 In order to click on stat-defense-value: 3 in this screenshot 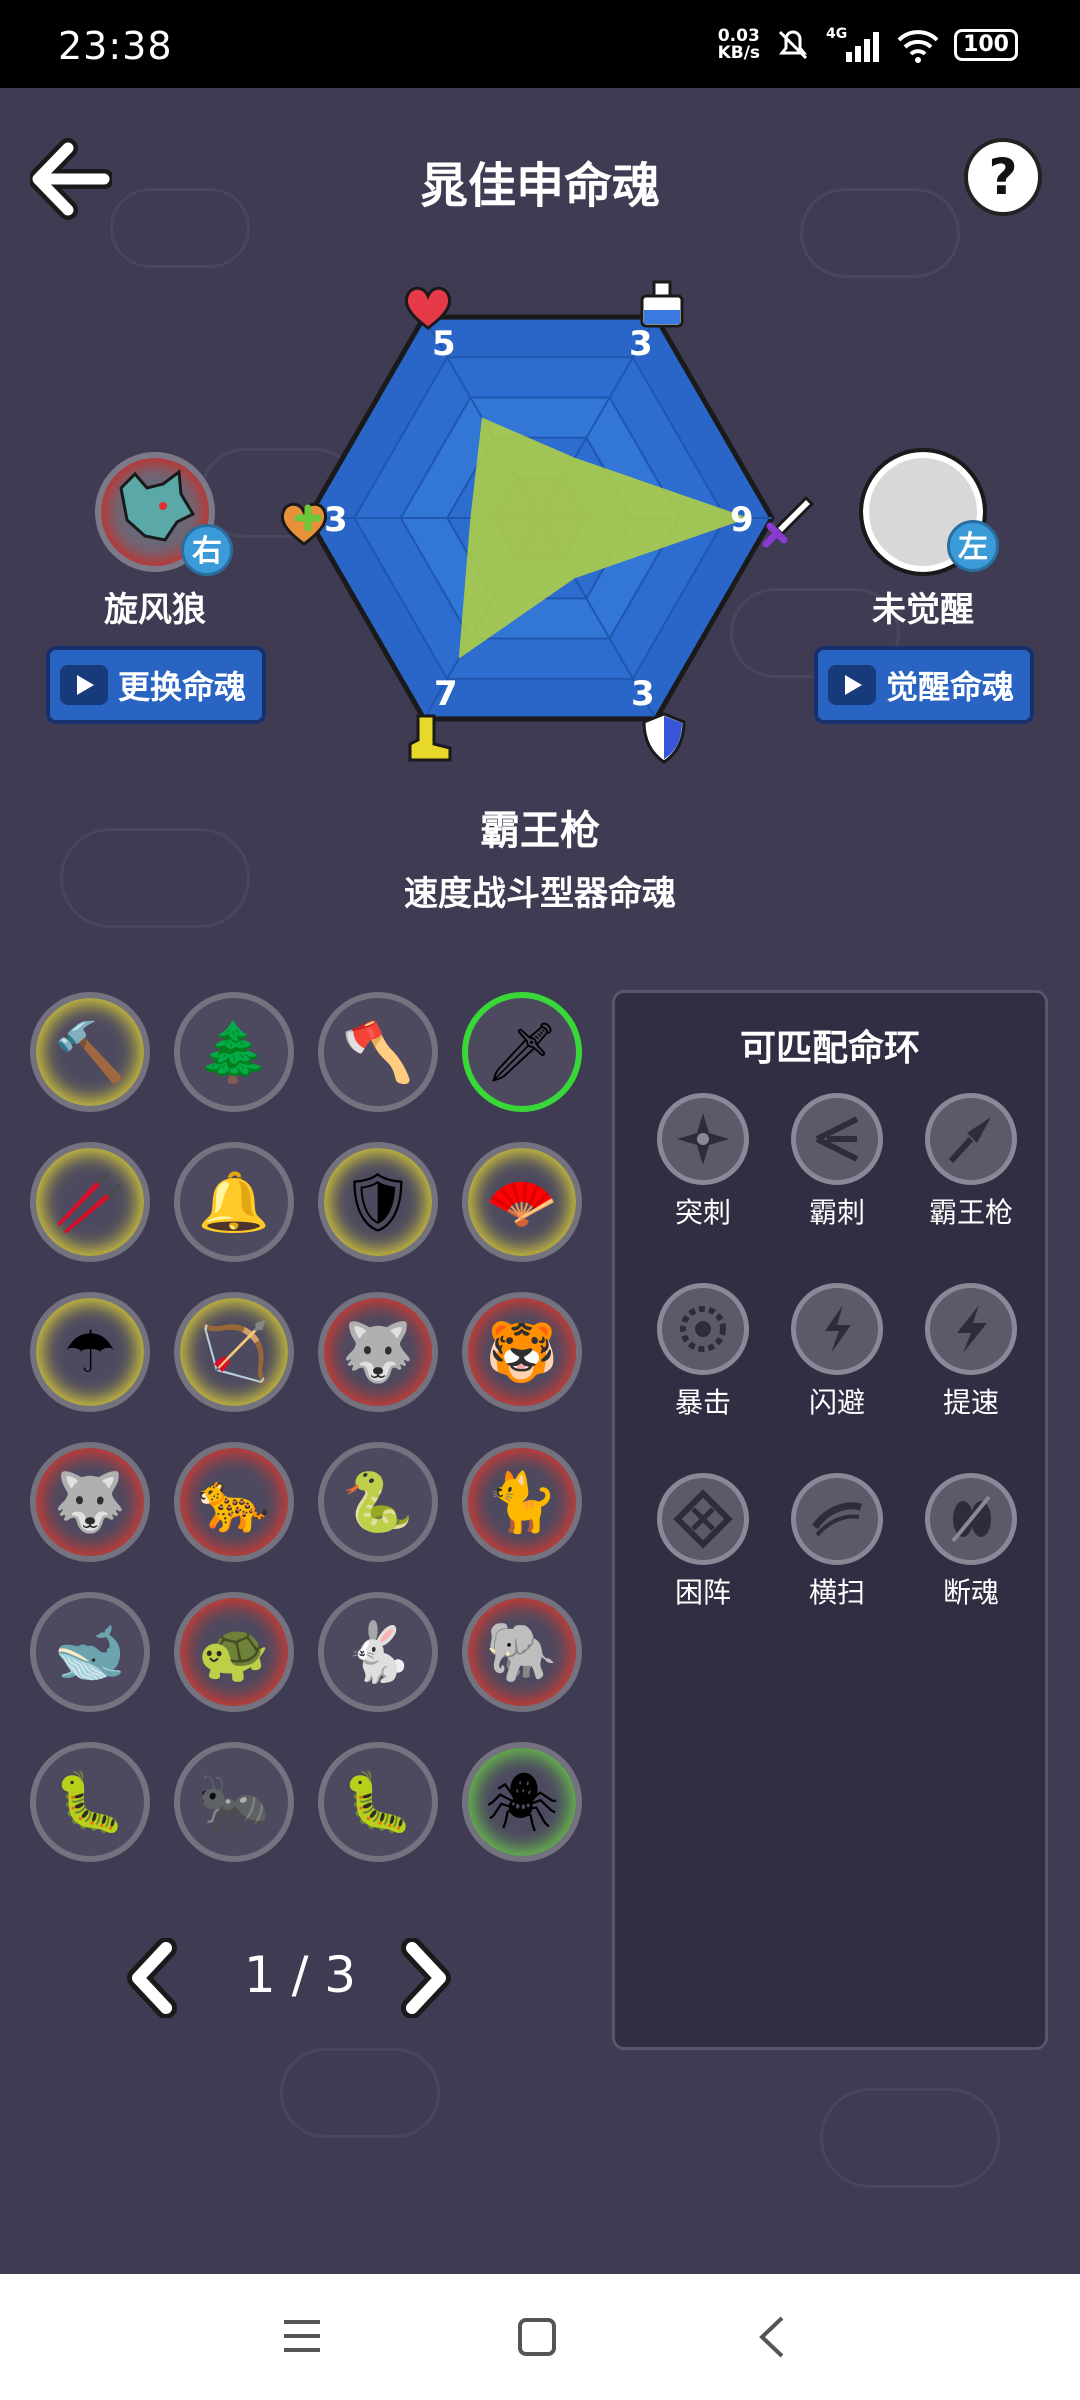, I will do `click(643, 694)`.